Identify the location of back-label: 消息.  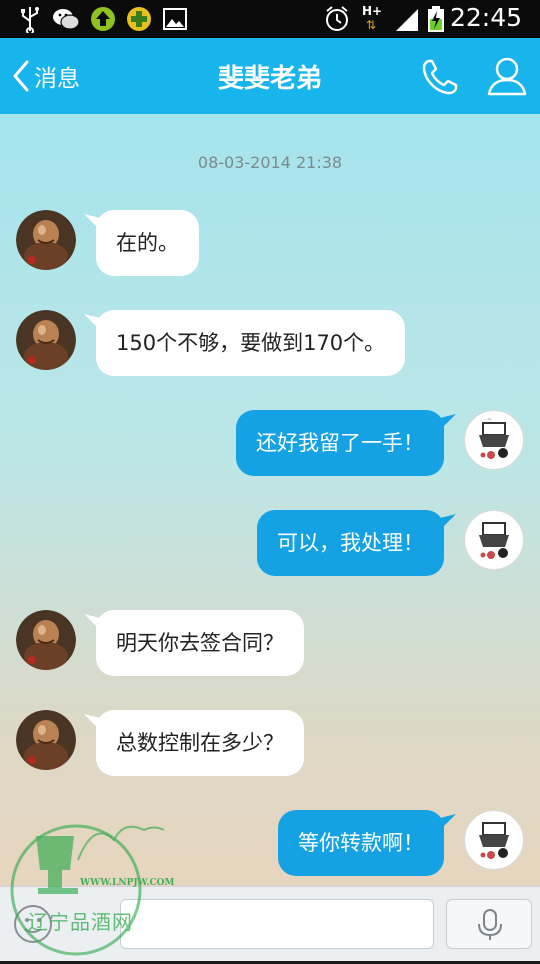
(57, 79).